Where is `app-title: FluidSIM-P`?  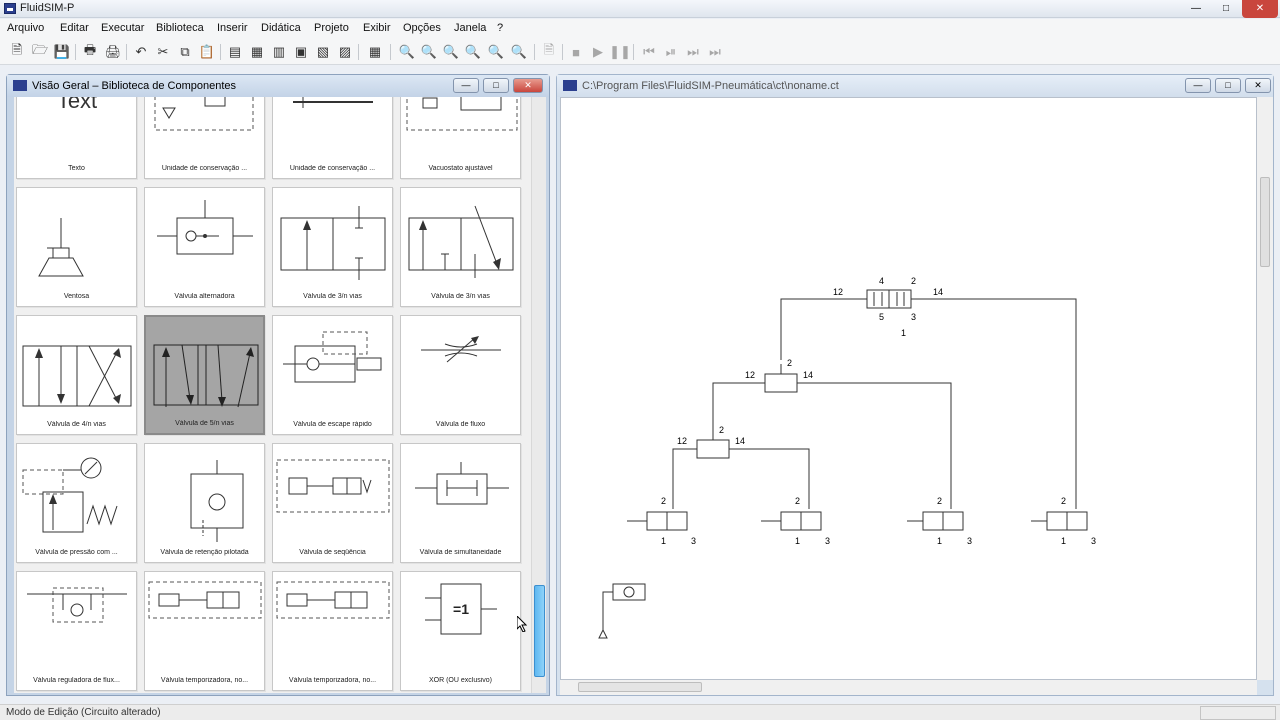 app-title: FluidSIM-P is located at coordinates (47, 8).